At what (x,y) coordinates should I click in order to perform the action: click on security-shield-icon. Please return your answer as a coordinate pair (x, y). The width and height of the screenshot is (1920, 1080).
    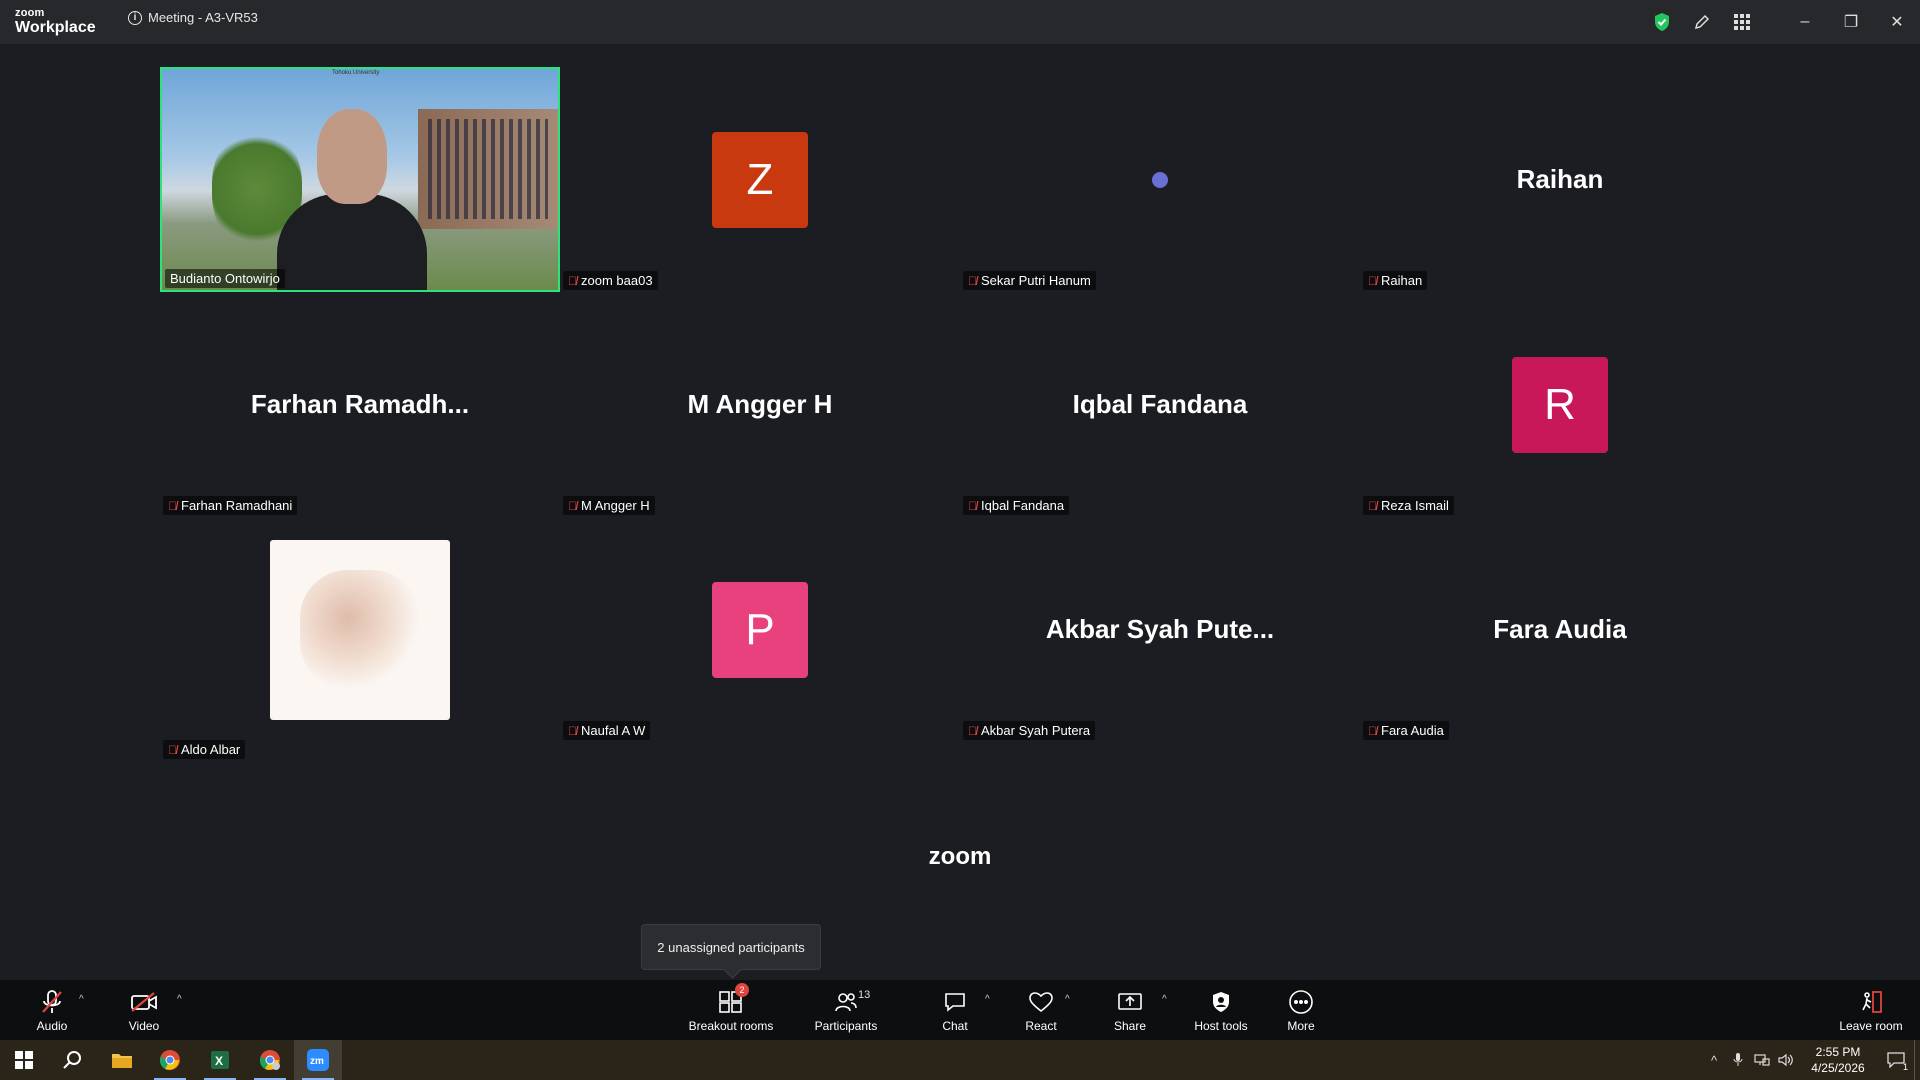
    Looking at the image, I should click on (1662, 22).